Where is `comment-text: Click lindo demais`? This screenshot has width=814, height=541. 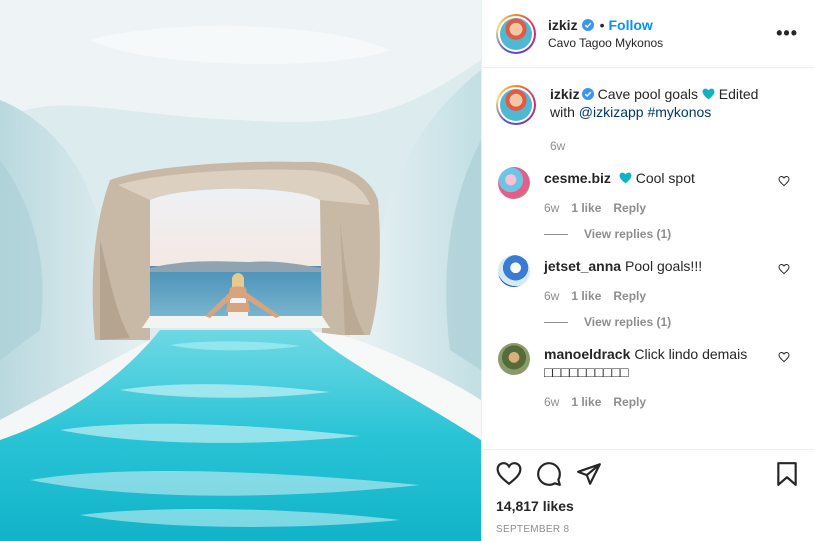 comment-text: Click lindo demais is located at coordinates (691, 354).